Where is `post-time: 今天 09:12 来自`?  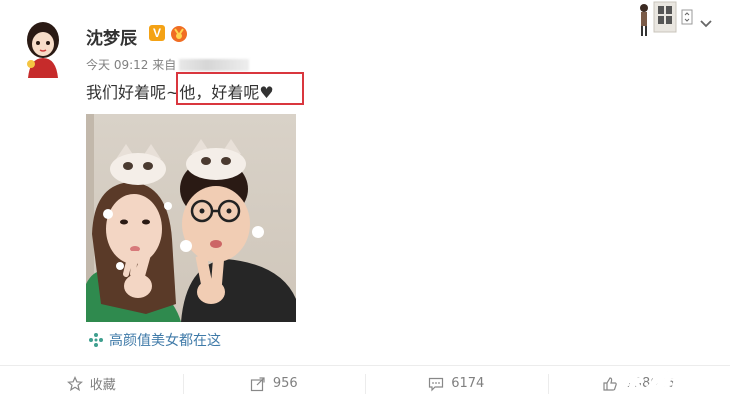 post-time: 今天 09:12 来自 is located at coordinates (131, 64).